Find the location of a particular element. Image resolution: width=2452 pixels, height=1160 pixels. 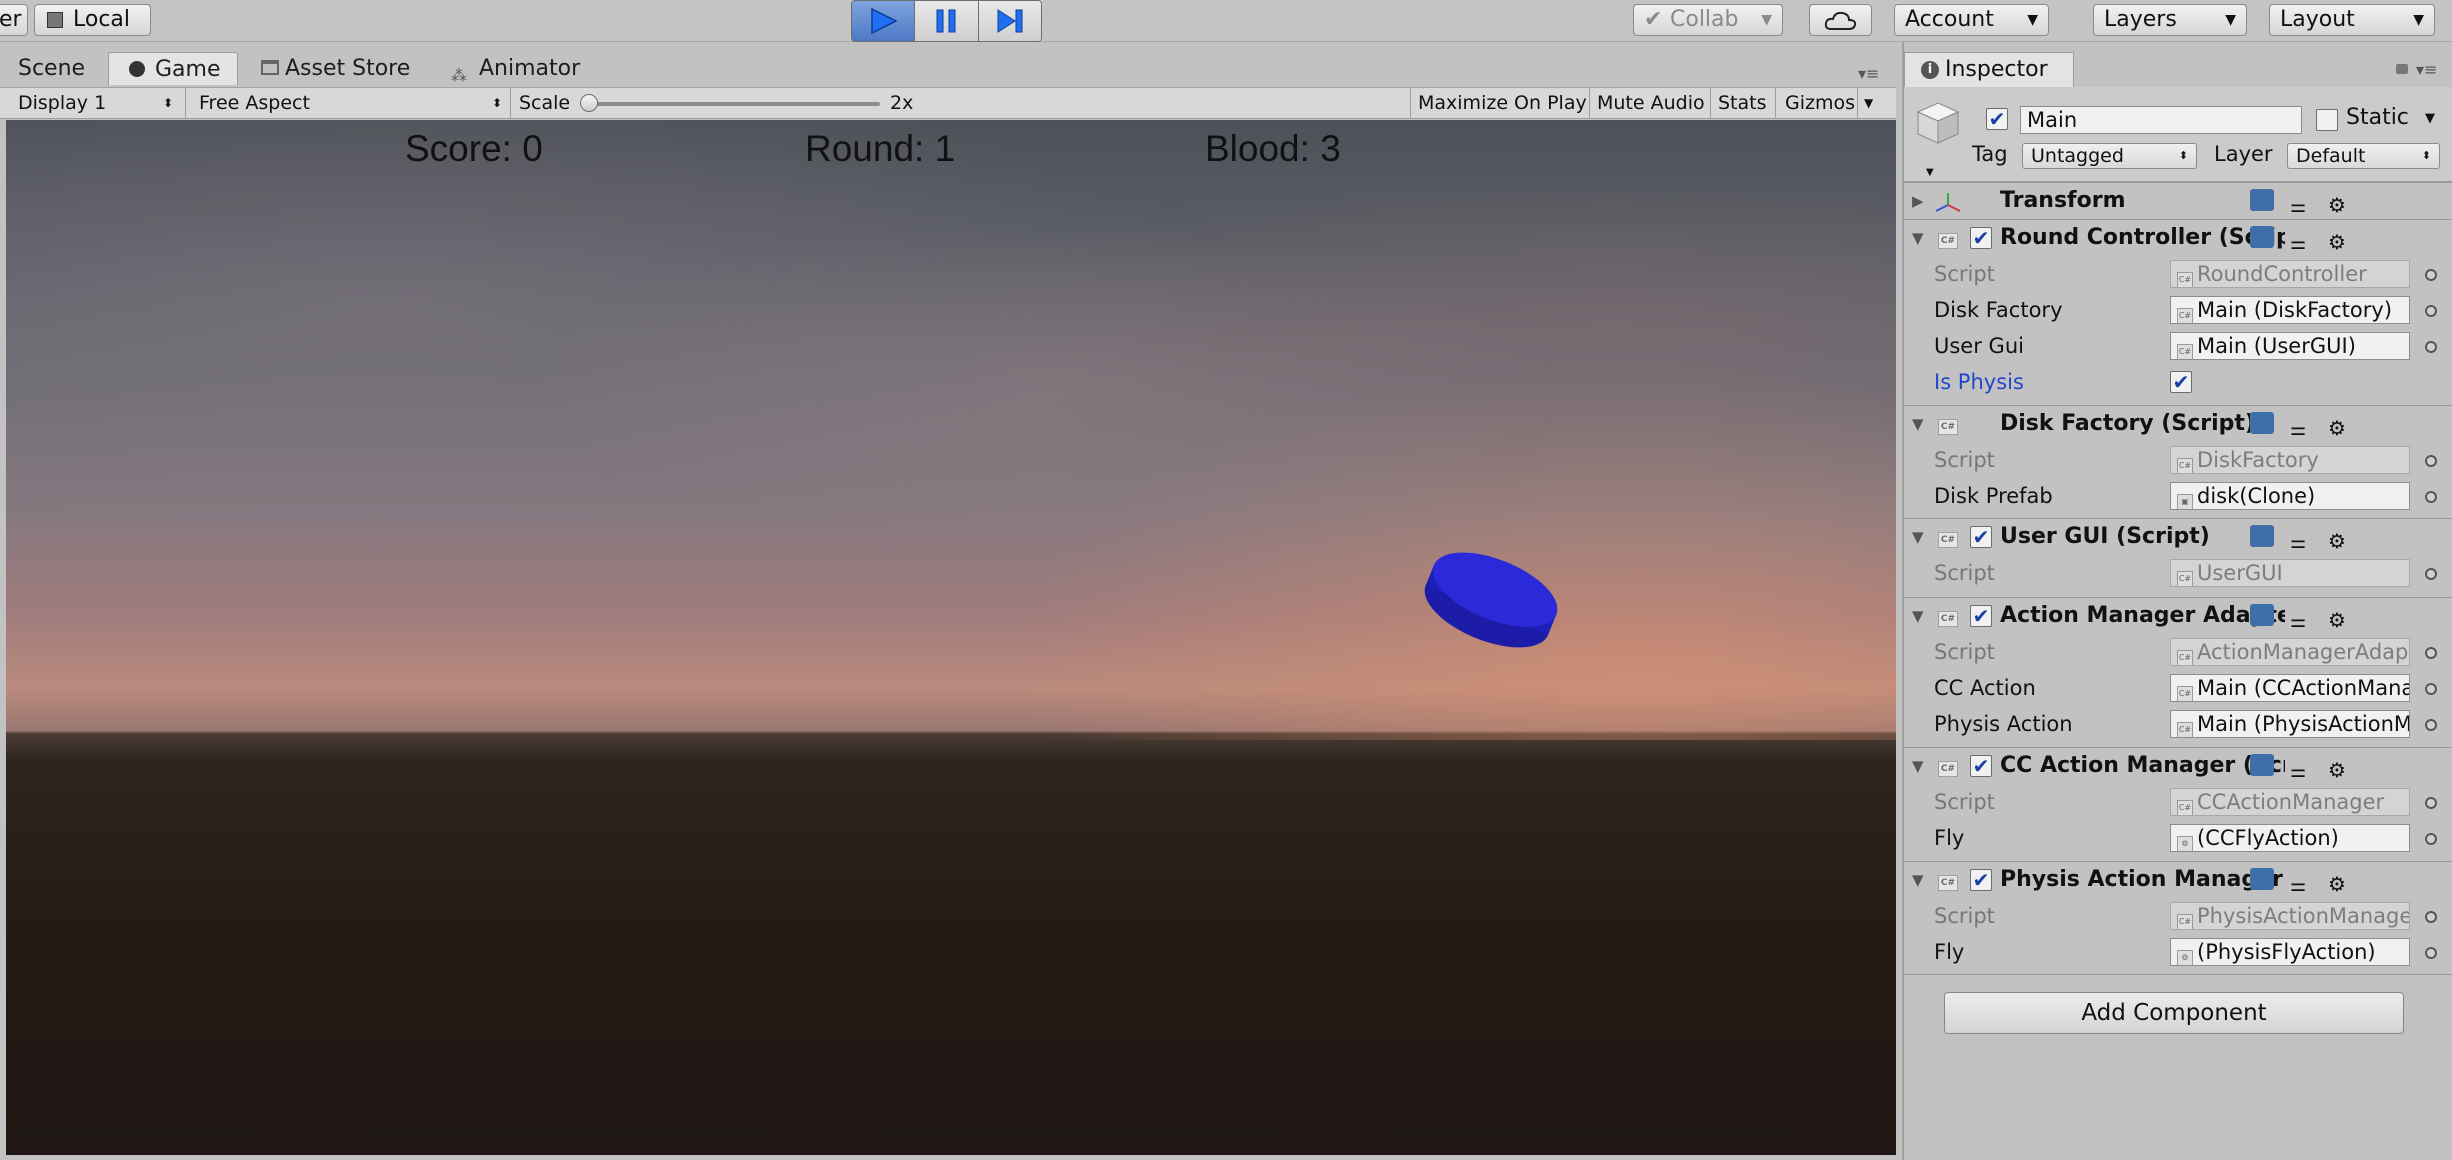

transform-header: ▶ Transform ⚌ ⚙ is located at coordinates (2178, 201).